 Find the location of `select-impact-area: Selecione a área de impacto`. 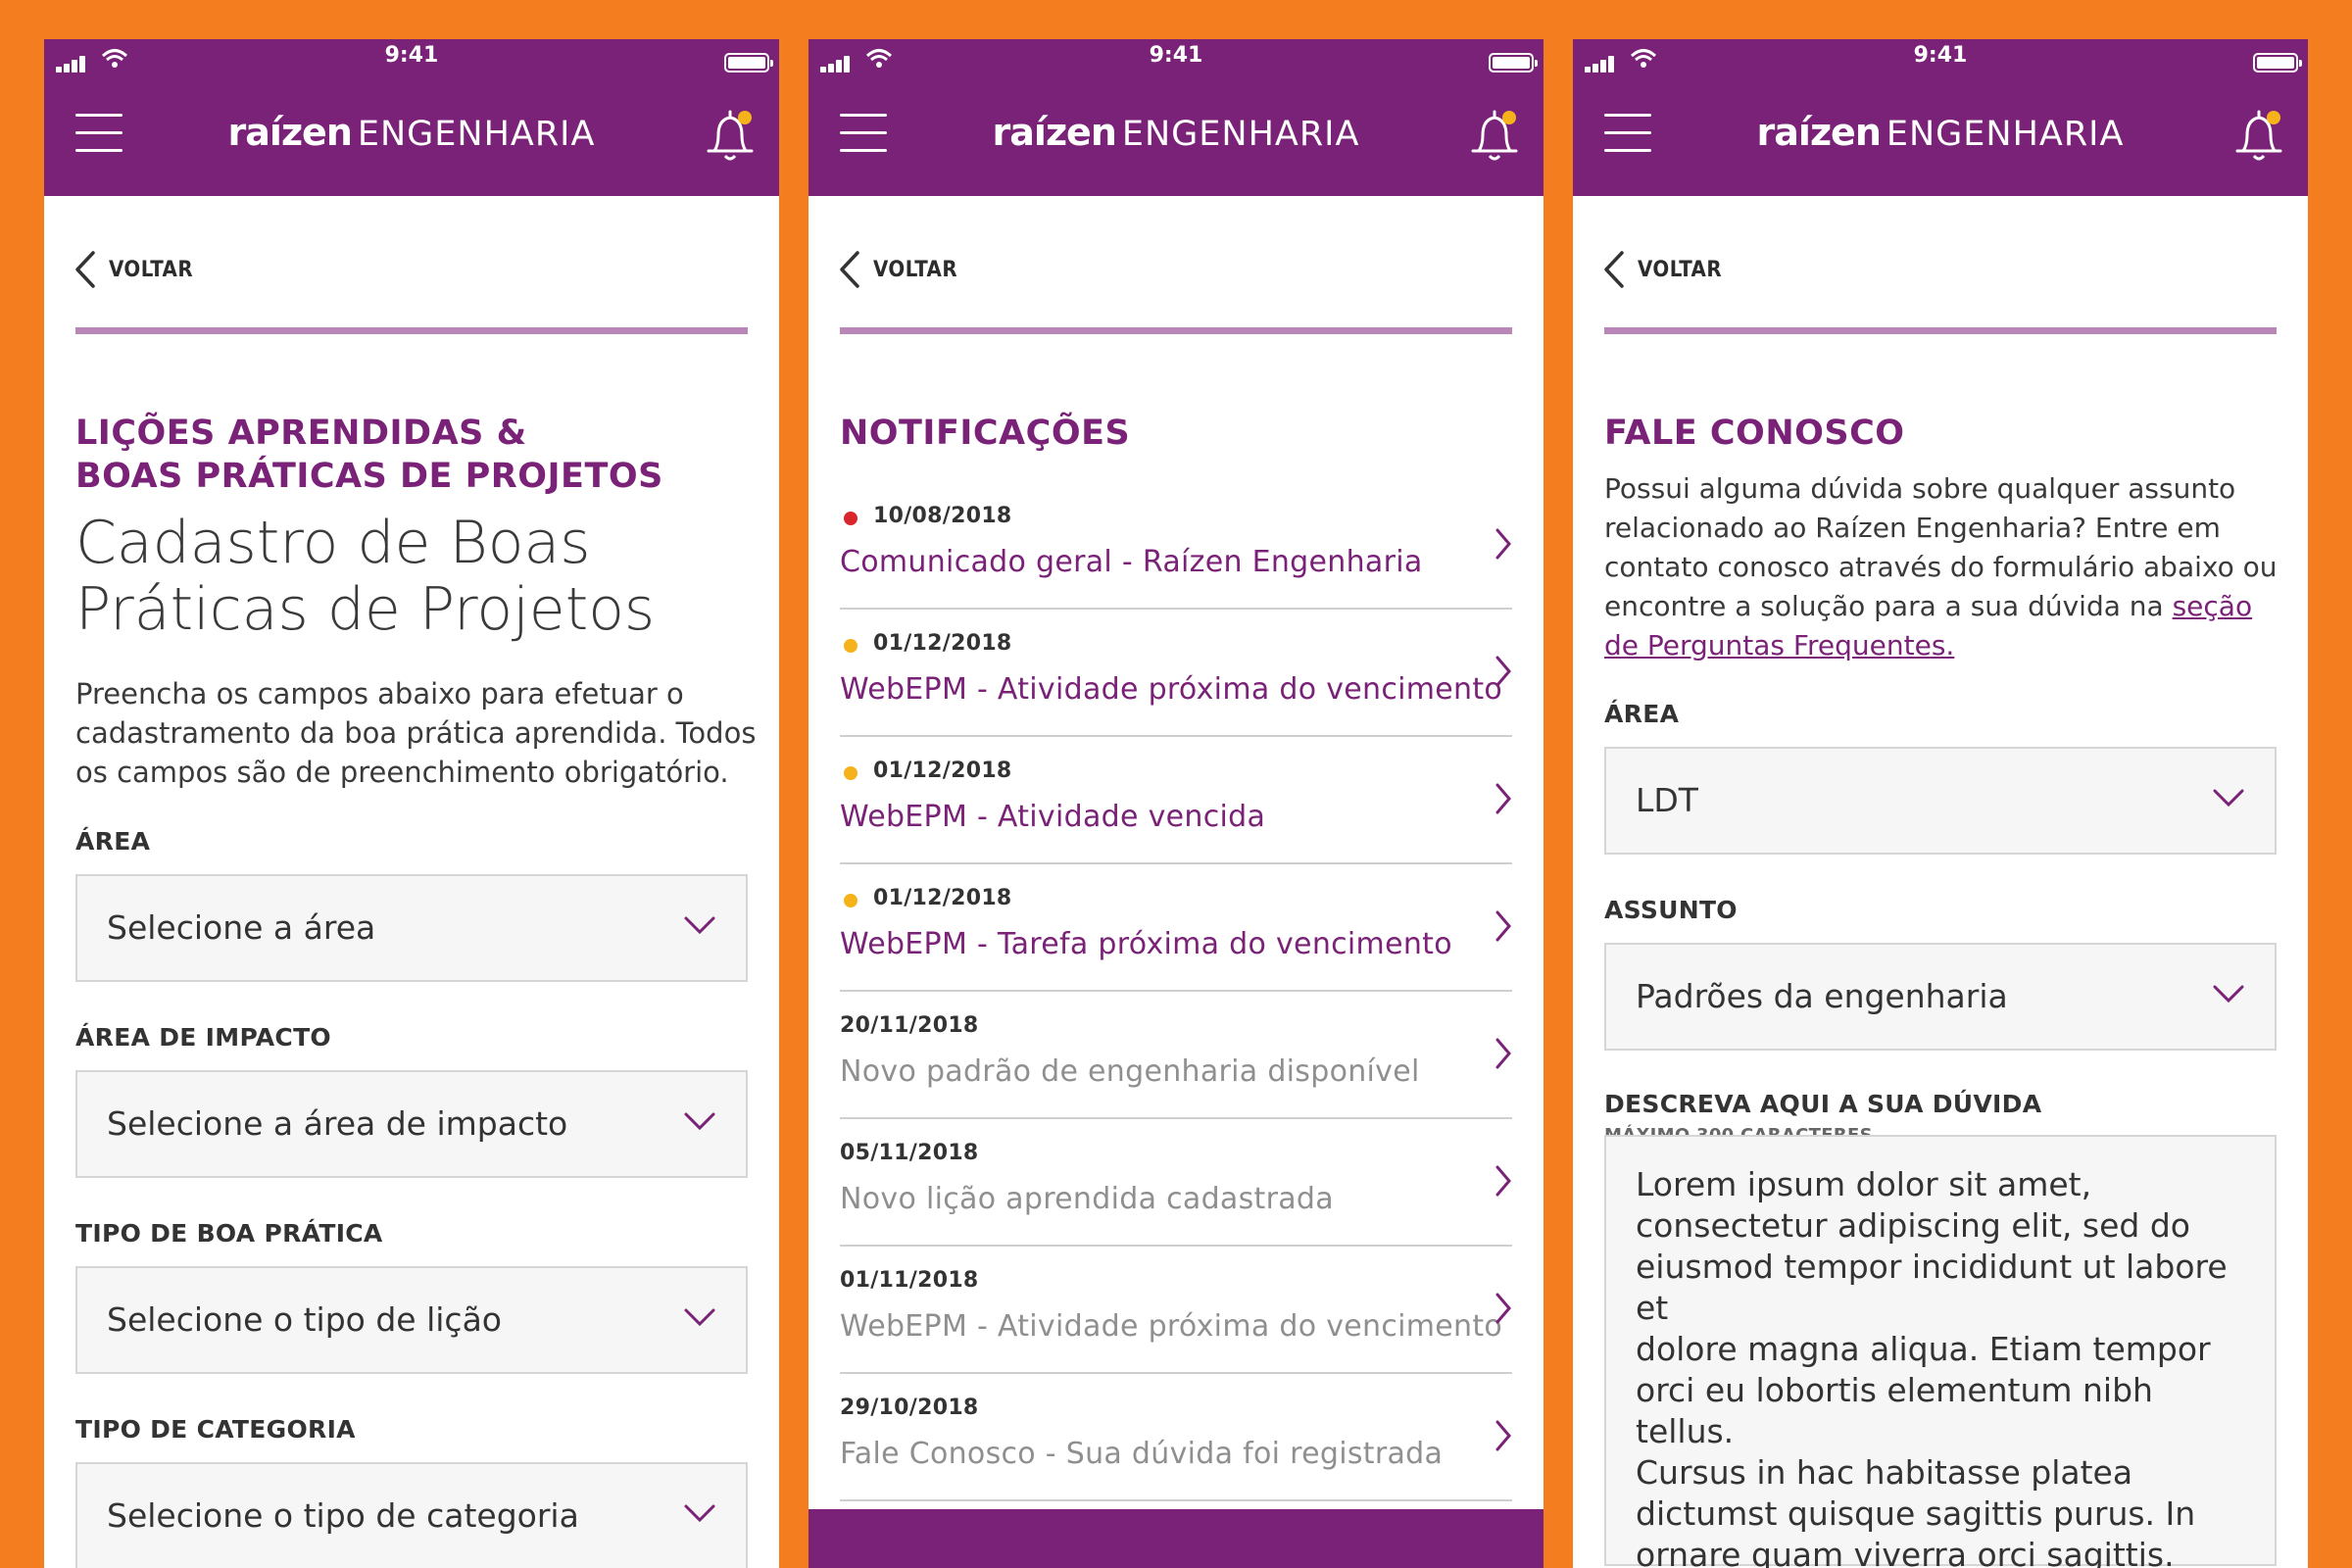

select-impact-area: Selecione a área de impacto is located at coordinates (411, 1124).